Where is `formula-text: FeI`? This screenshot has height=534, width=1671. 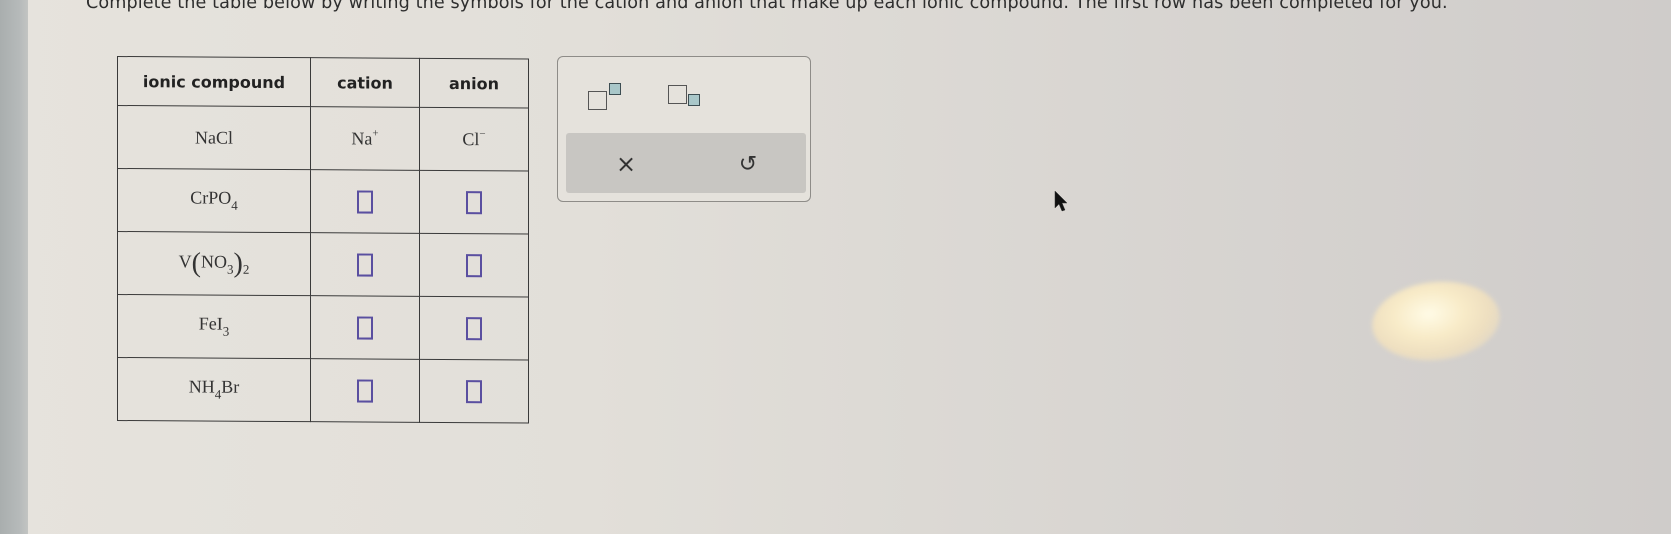 formula-text: FeI is located at coordinates (210, 323).